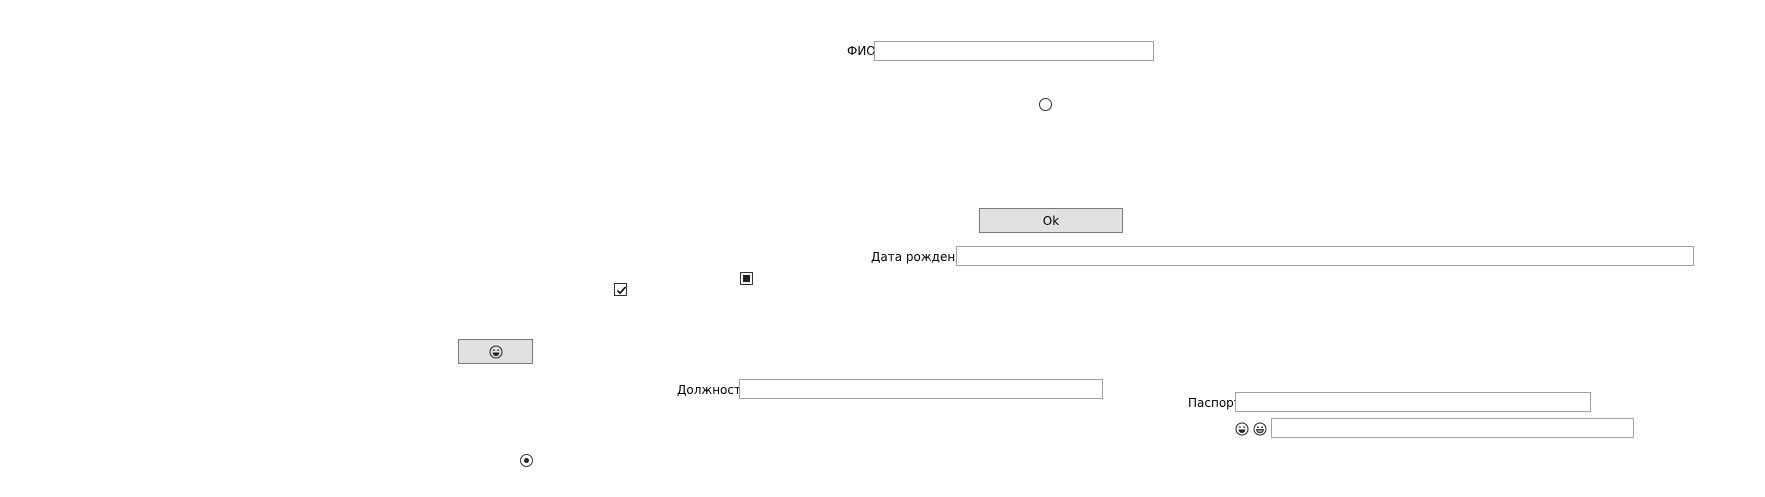  Describe the element at coordinates (1214, 403) in the screenshot. I see `passport-label: Паспорт` at that location.